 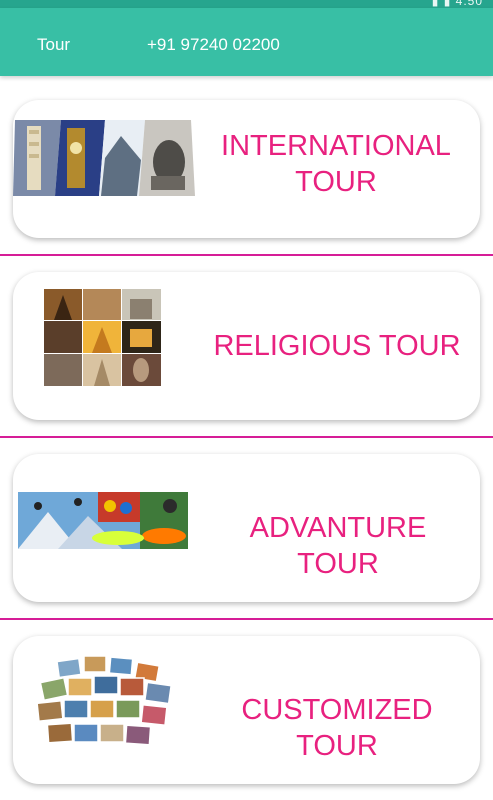 I want to click on status-icons: ▮ ▮ 4:50, so click(x=457, y=4).